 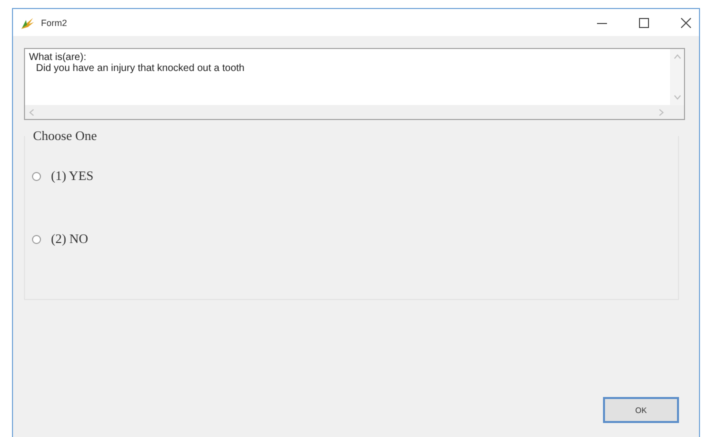 What do you see at coordinates (677, 97) in the screenshot?
I see `scroll-down-icon` at bounding box center [677, 97].